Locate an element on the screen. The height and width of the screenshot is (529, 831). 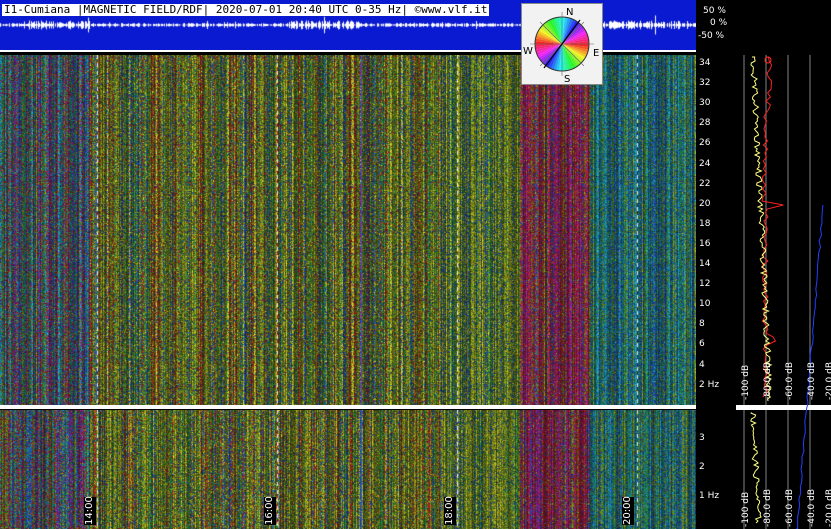
freq-tick-label: 10 is located at coordinates (705, 304).